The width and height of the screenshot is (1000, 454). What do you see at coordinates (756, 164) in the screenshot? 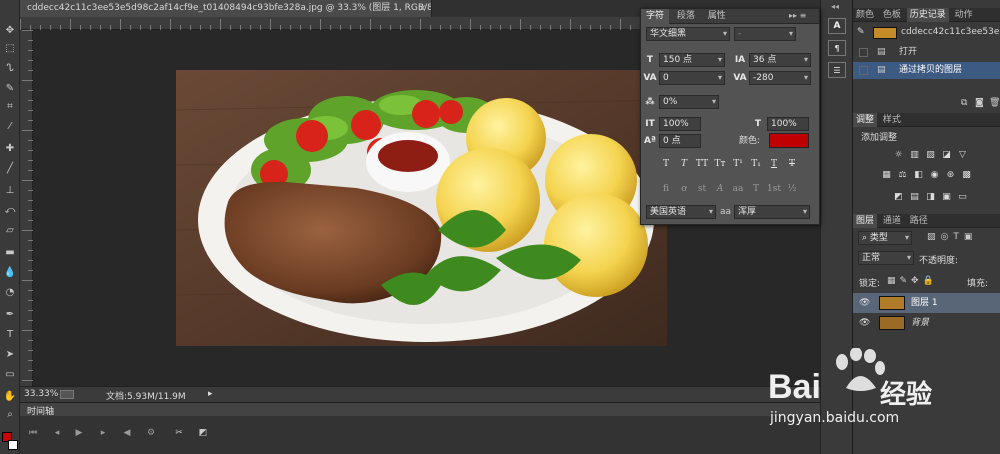
I see `subscript-button: T₁` at bounding box center [756, 164].